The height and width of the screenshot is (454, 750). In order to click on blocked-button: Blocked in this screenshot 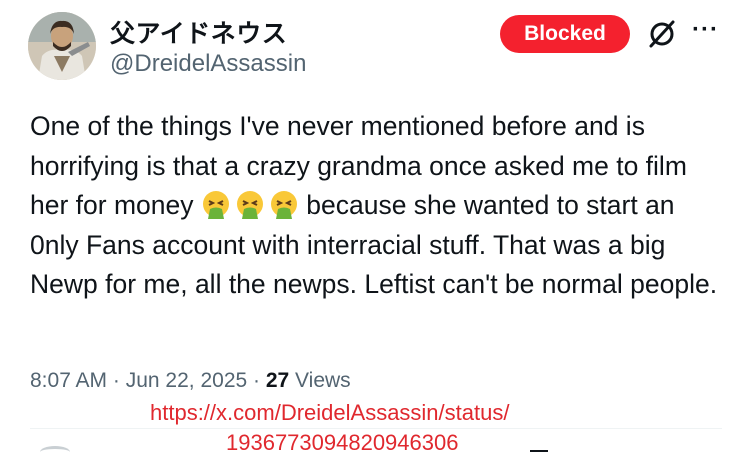, I will do `click(565, 34)`.